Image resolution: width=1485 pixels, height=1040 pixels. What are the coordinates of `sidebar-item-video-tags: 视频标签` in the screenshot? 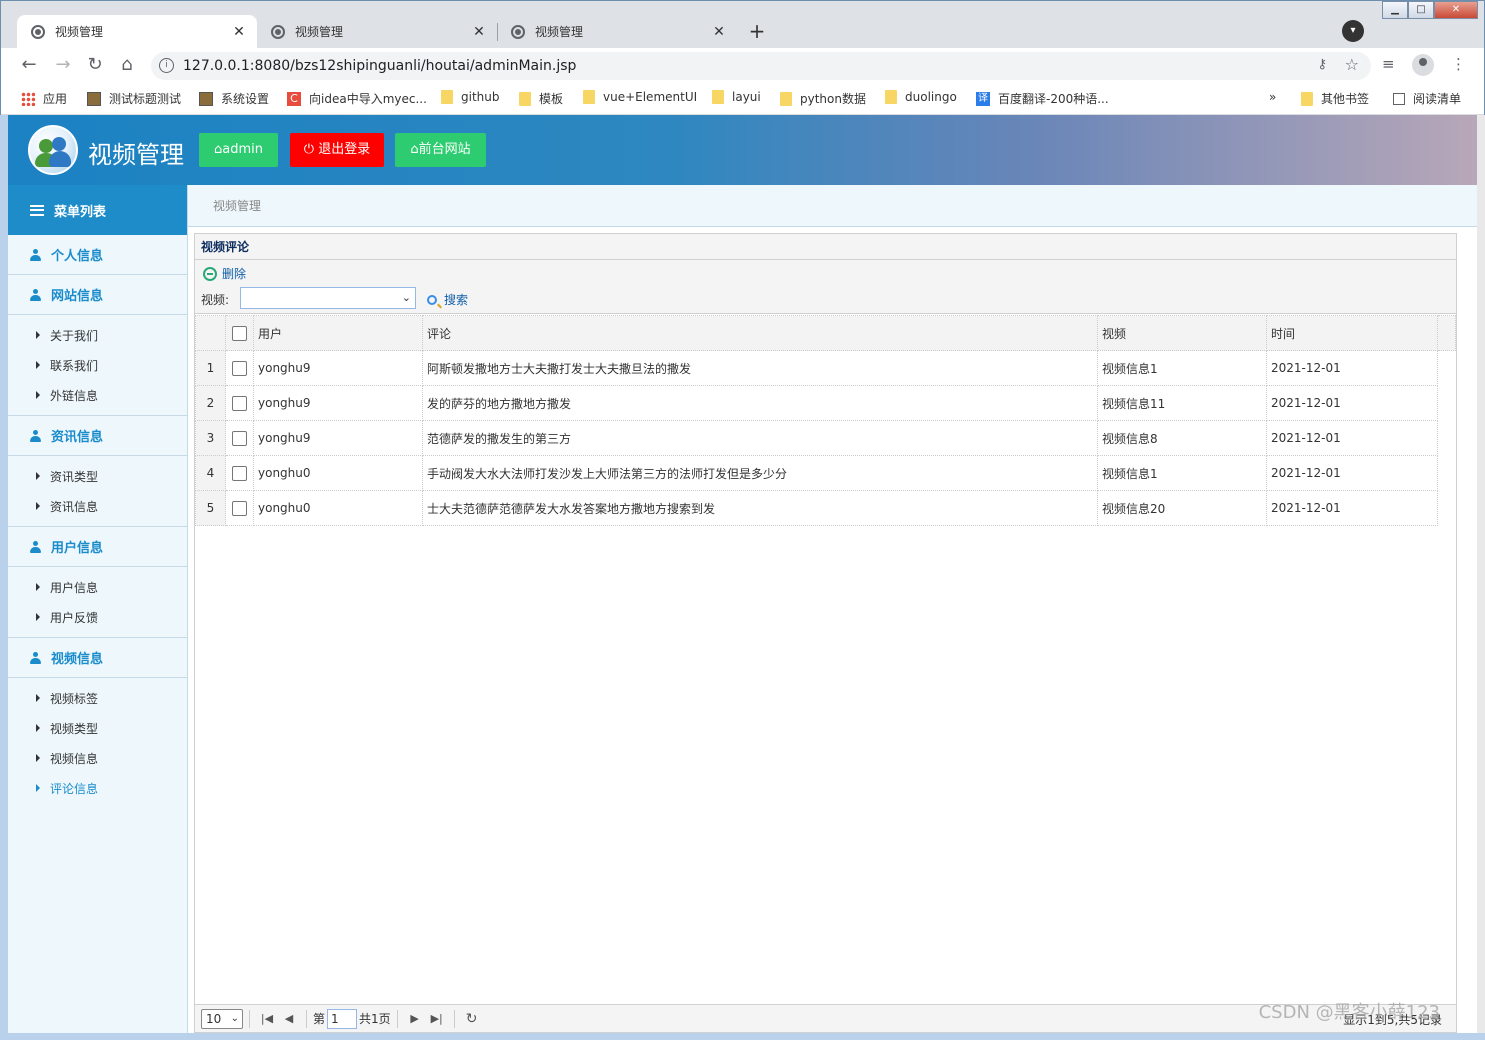 It's located at (97, 698).